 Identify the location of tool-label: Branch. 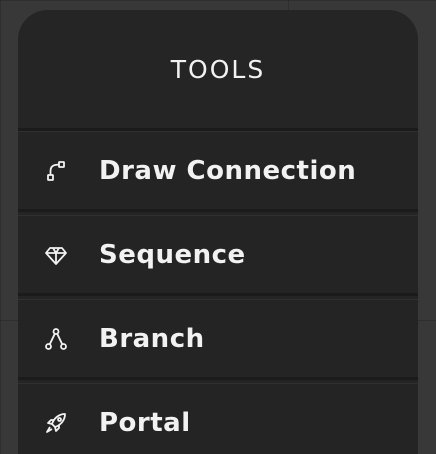
(152, 338).